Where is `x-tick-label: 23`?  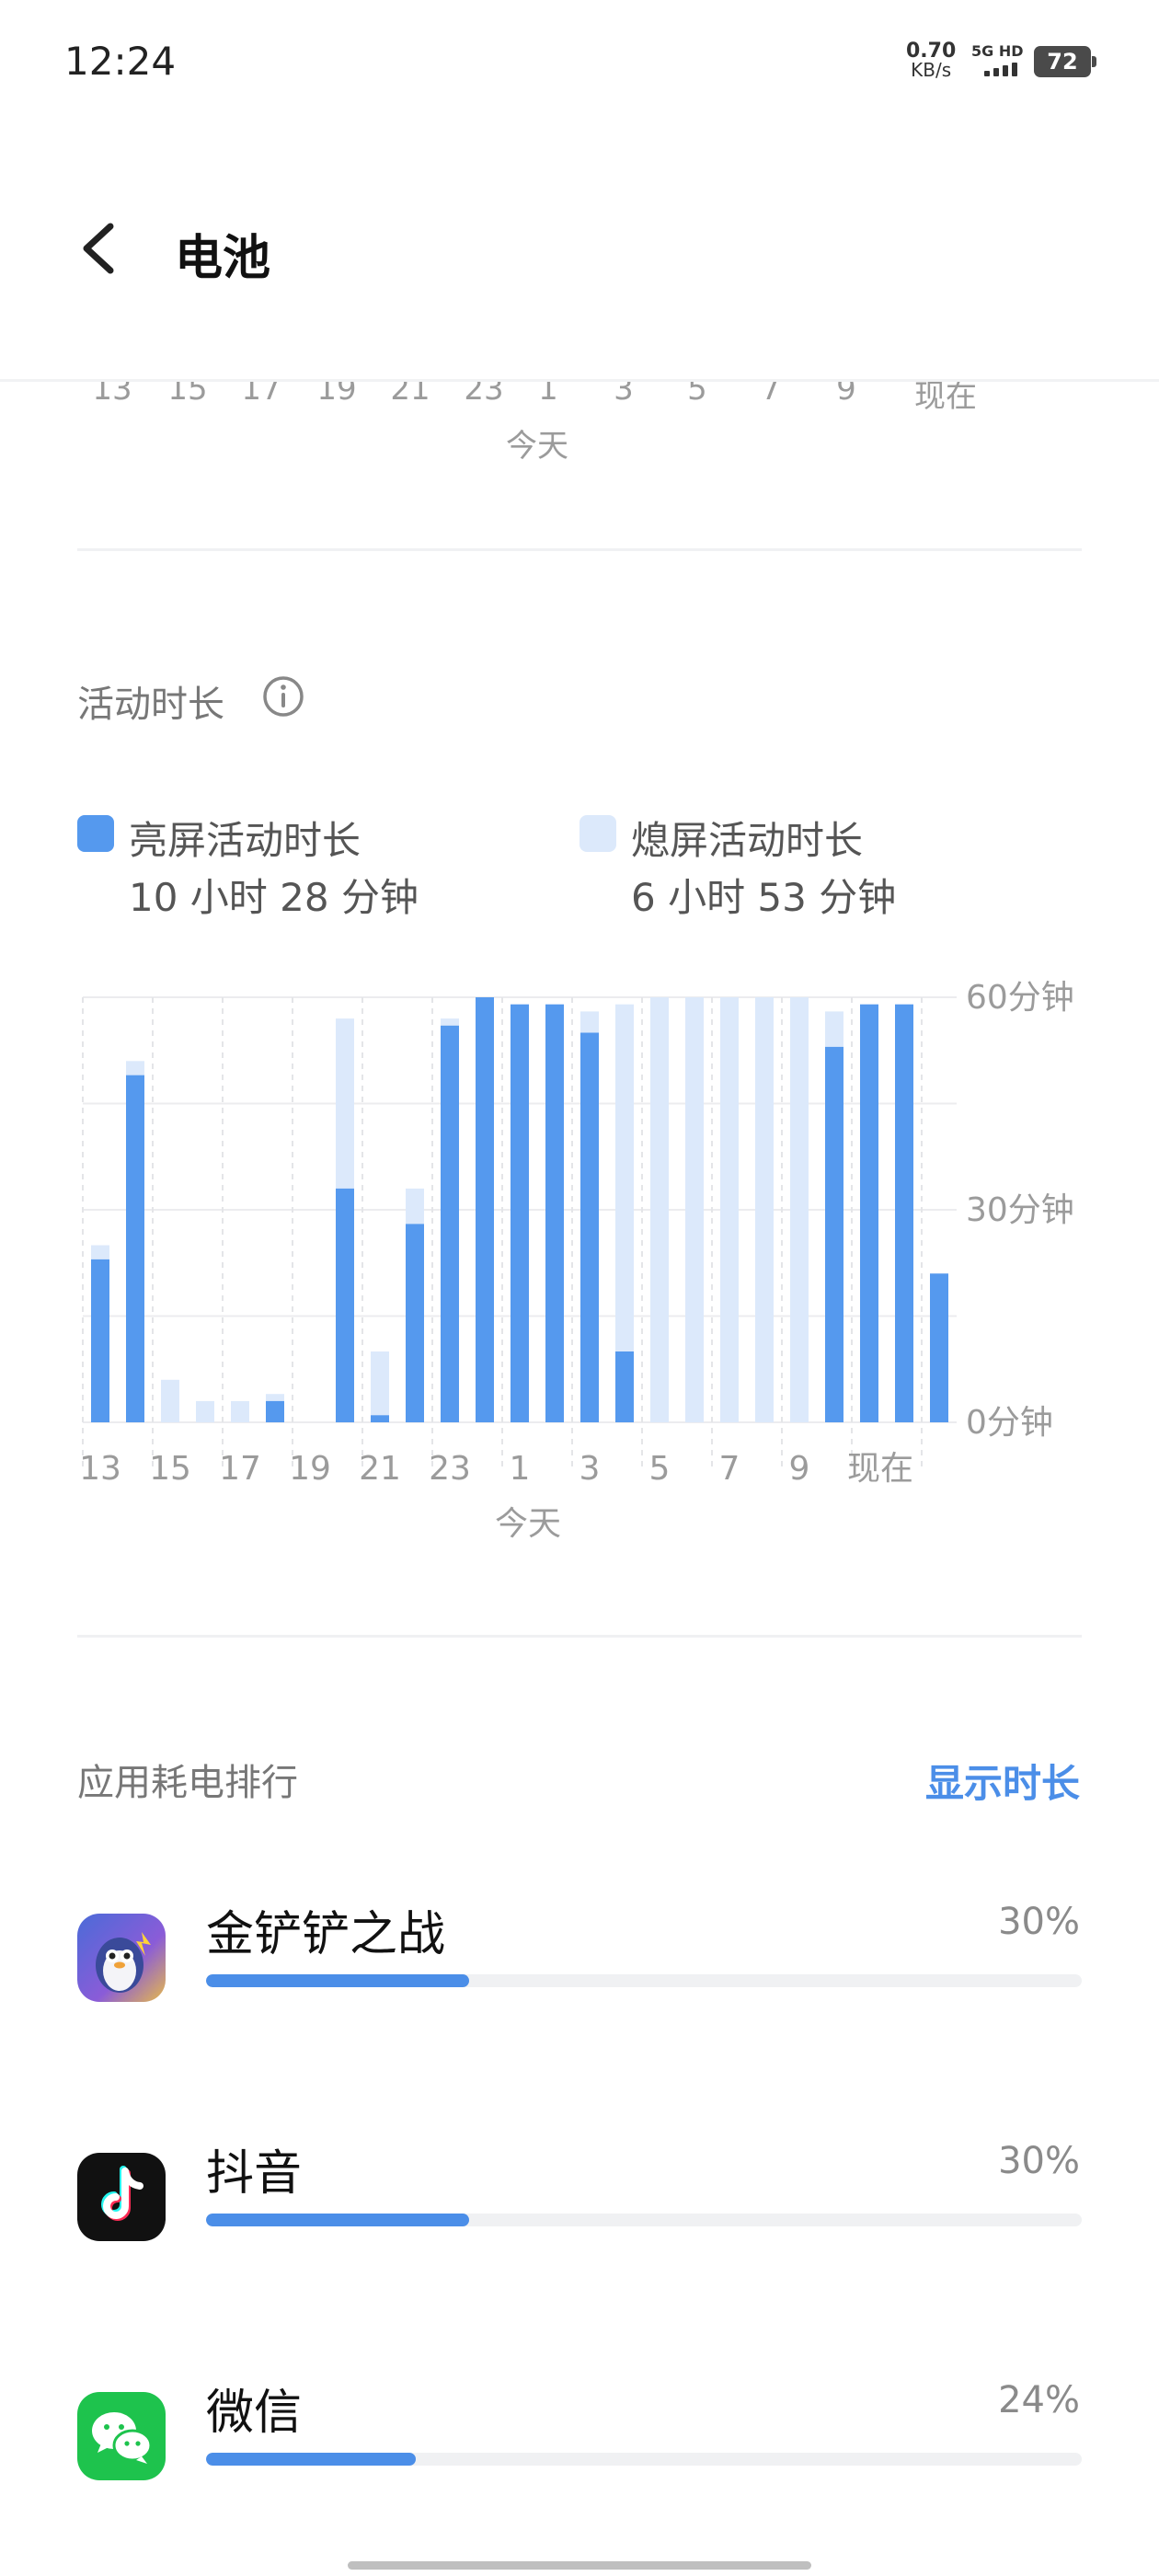
x-tick-label: 23 is located at coordinates (450, 1469).